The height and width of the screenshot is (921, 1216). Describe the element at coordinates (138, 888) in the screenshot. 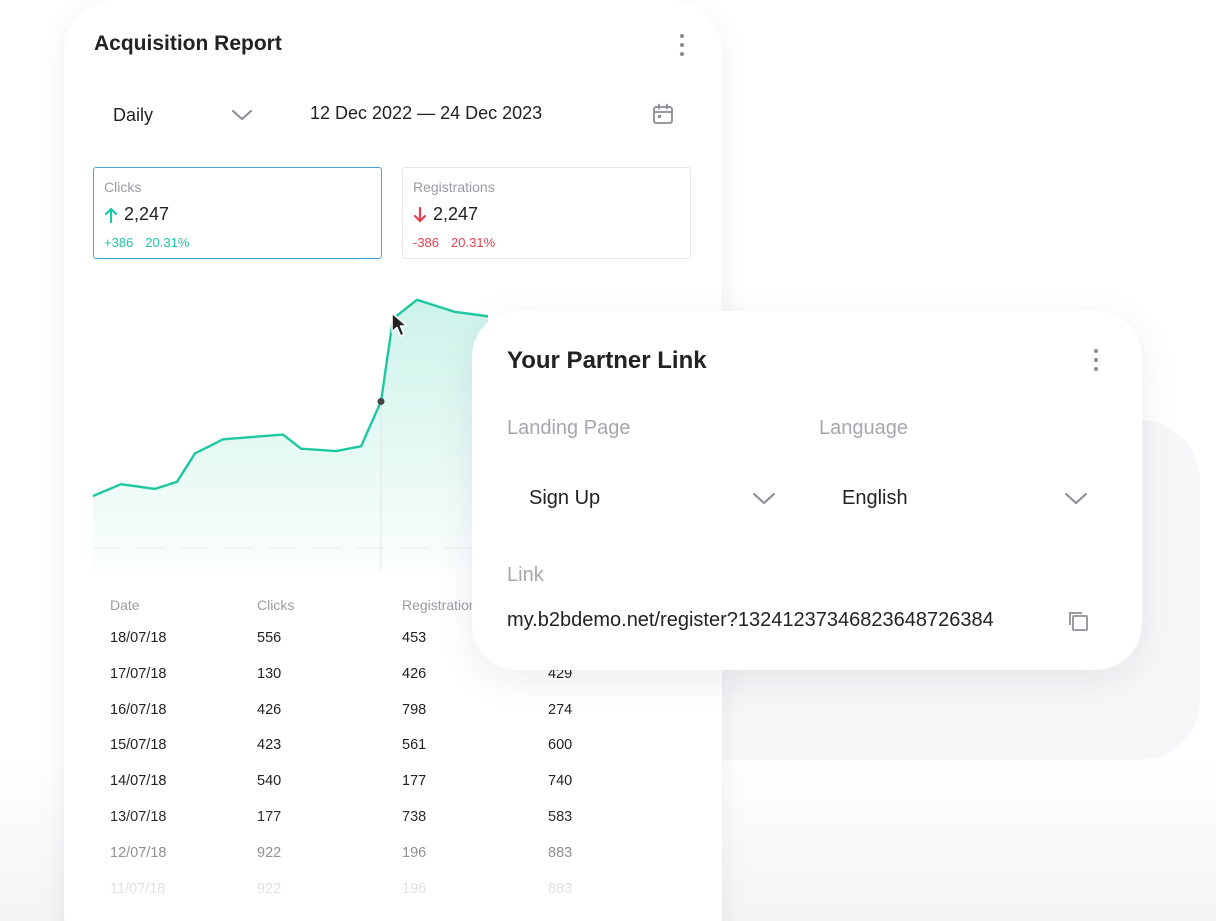

I see `table-cell: 11/07/18` at that location.